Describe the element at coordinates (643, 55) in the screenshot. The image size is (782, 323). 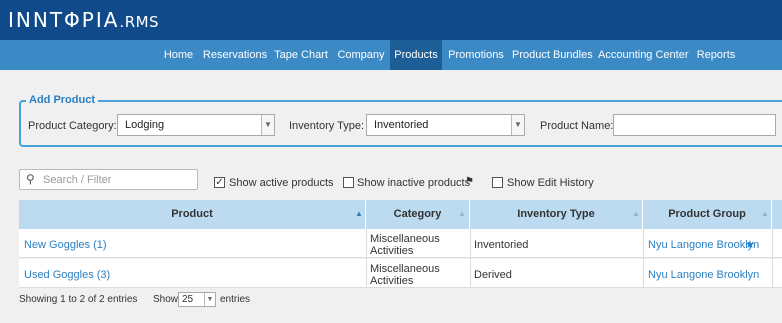
I see `nav-accounting-center: Accounting Center` at that location.